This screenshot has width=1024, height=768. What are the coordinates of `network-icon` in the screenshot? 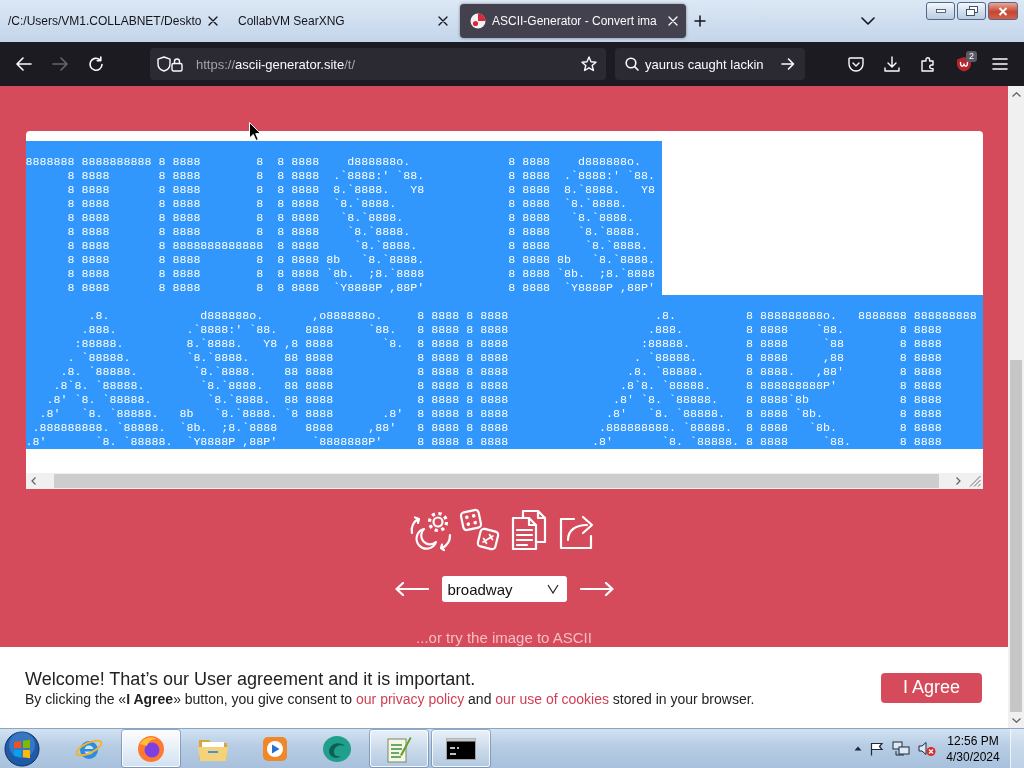 It's located at (901, 748).